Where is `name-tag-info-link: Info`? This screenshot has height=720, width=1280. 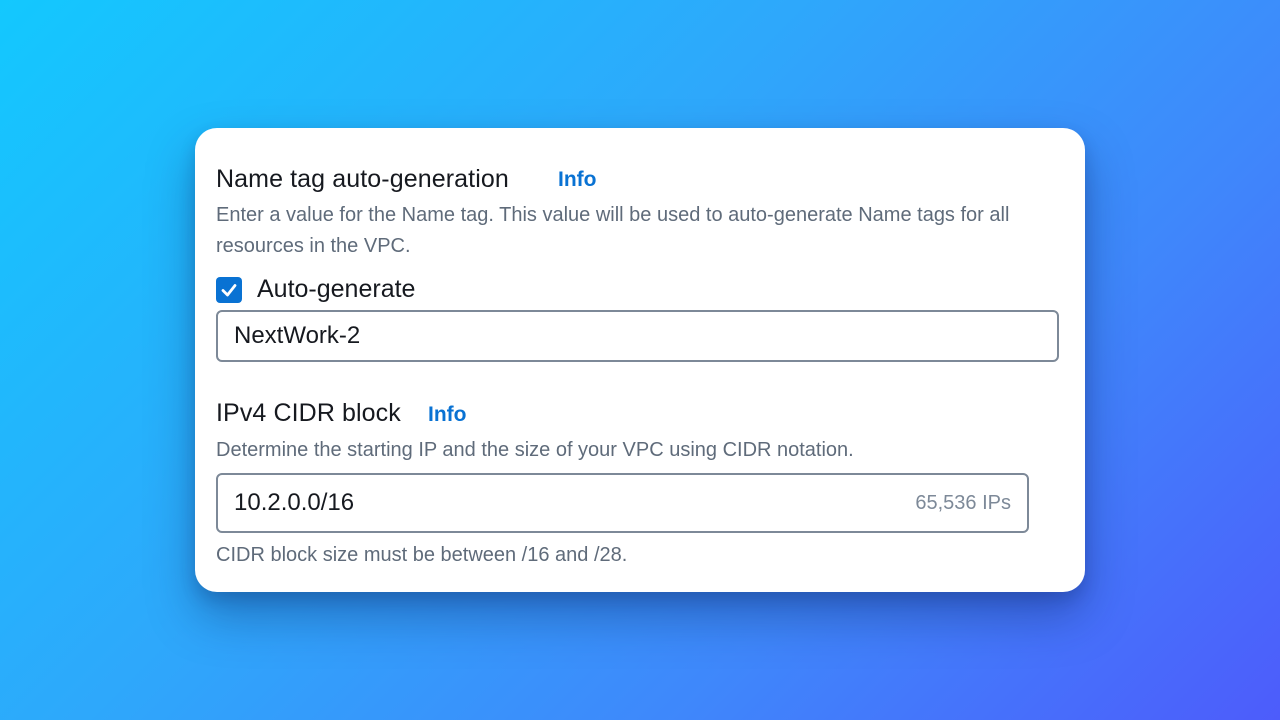
name-tag-info-link: Info is located at coordinates (577, 180).